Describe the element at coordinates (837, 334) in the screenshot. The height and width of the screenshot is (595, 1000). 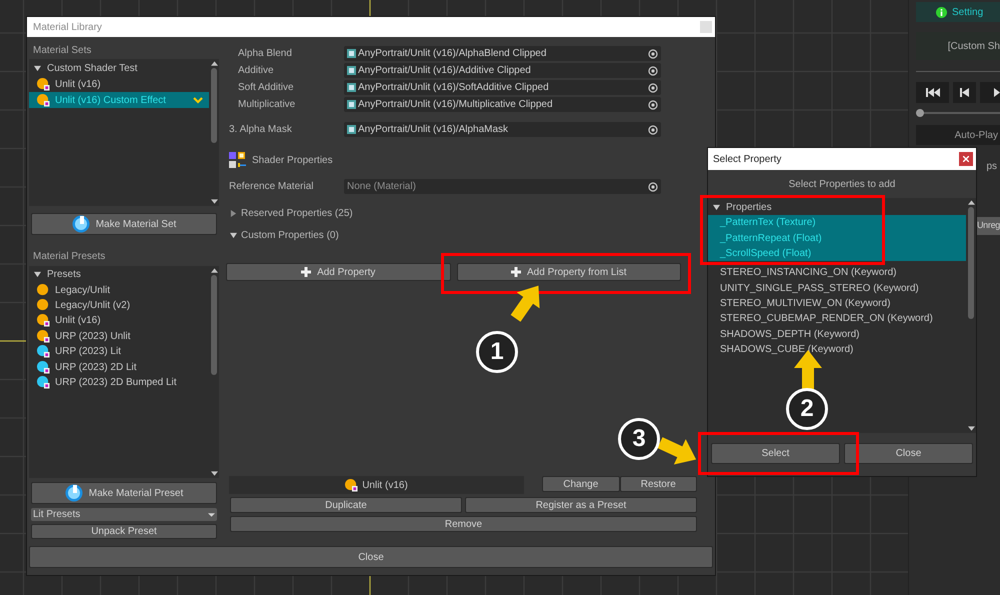
I see `list-item: SHADOWS_DEPTH (Keyword)` at that location.